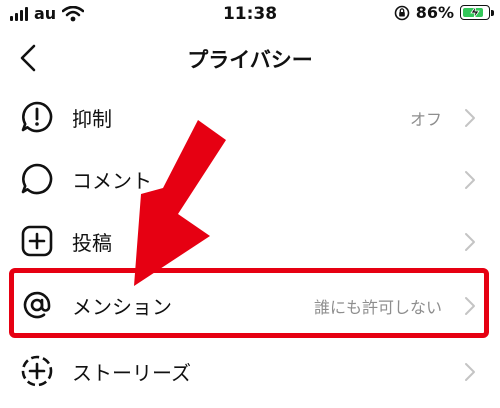  I want to click on battery-percent: 86%, so click(434, 12).